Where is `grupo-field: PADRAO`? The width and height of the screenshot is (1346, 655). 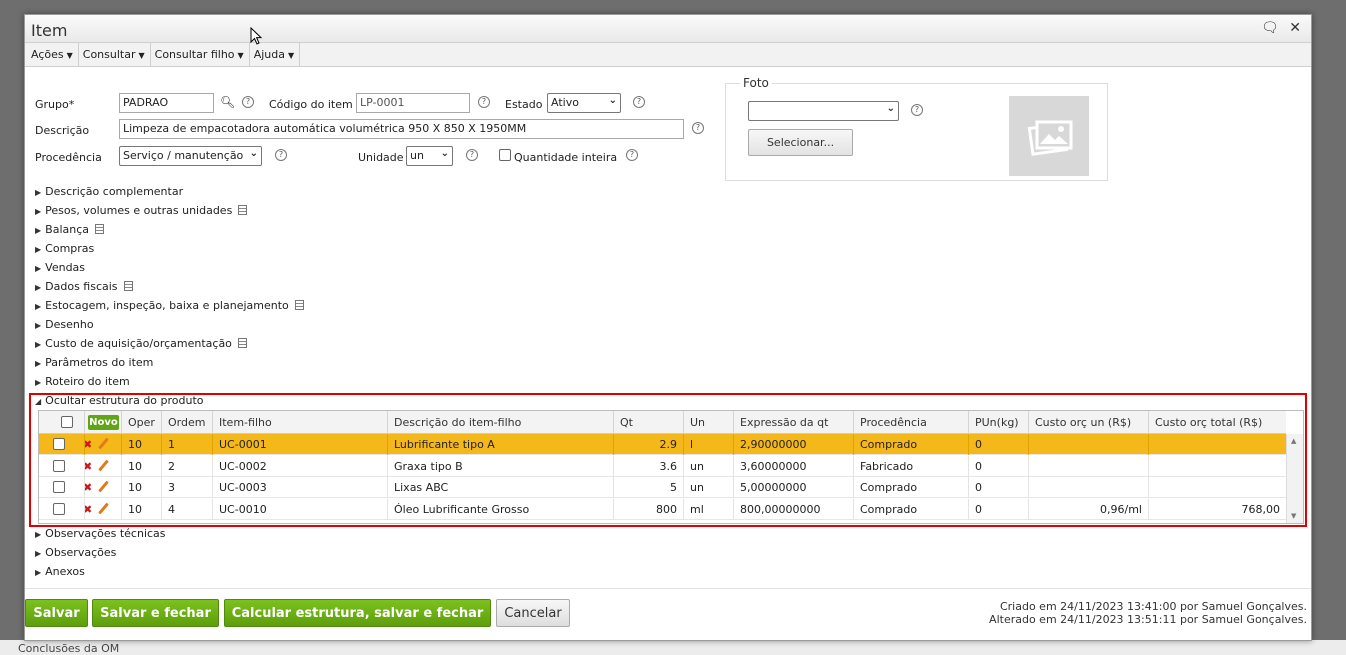
grupo-field: PADRAO is located at coordinates (166, 103).